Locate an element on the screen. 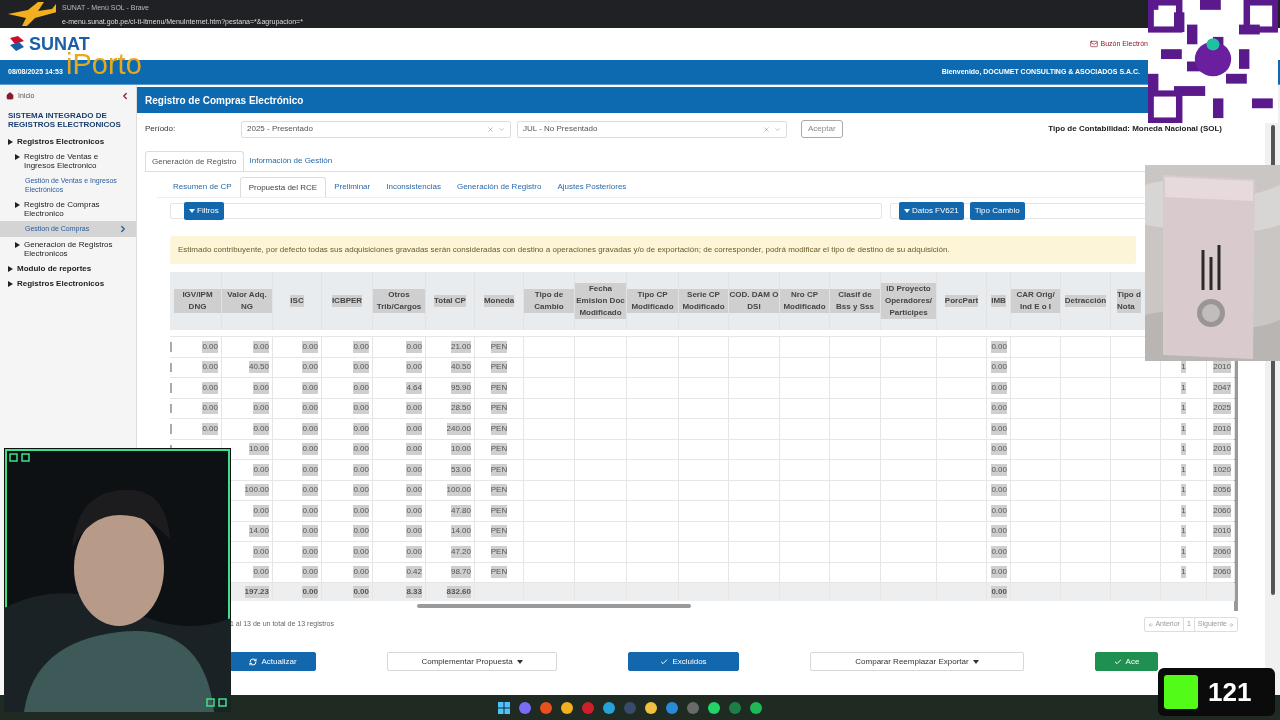 The height and width of the screenshot is (720, 1280). collapse-icon is located at coordinates (125, 96).